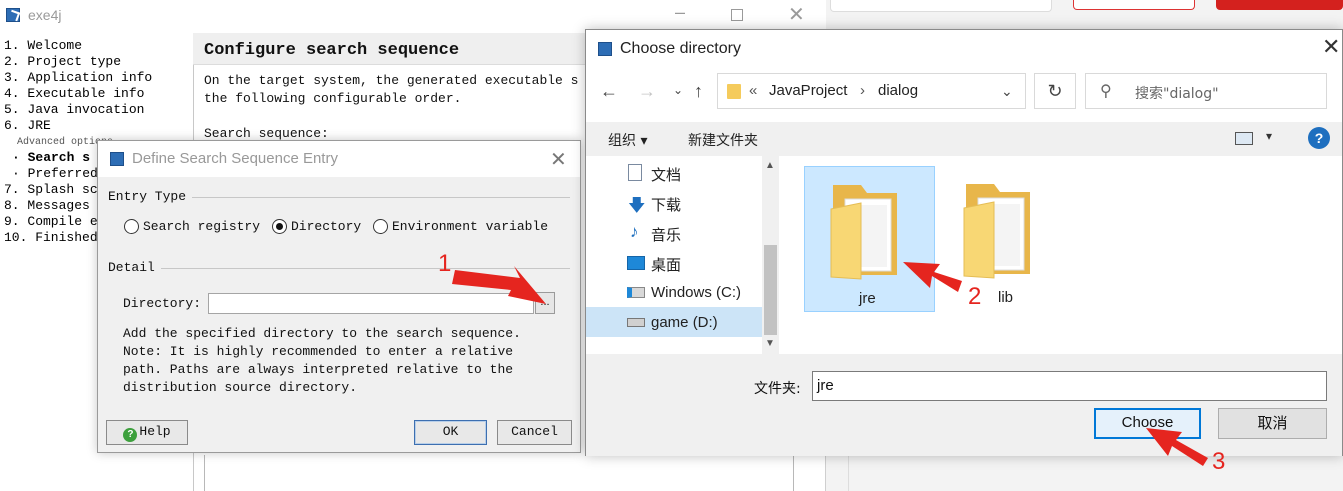 Image resolution: width=1343 pixels, height=491 pixels. I want to click on annotation-label-1: 1, so click(445, 263).